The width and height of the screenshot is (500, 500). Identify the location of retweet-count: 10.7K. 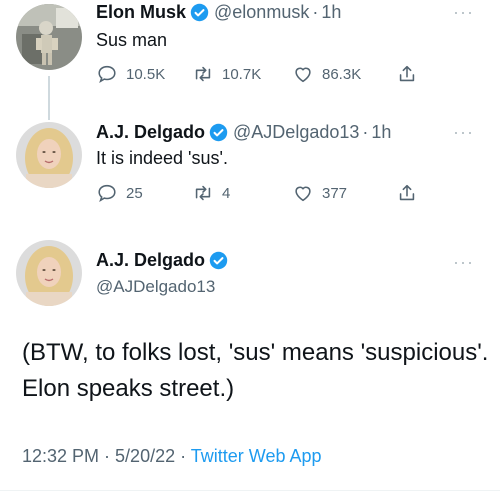
(242, 74).